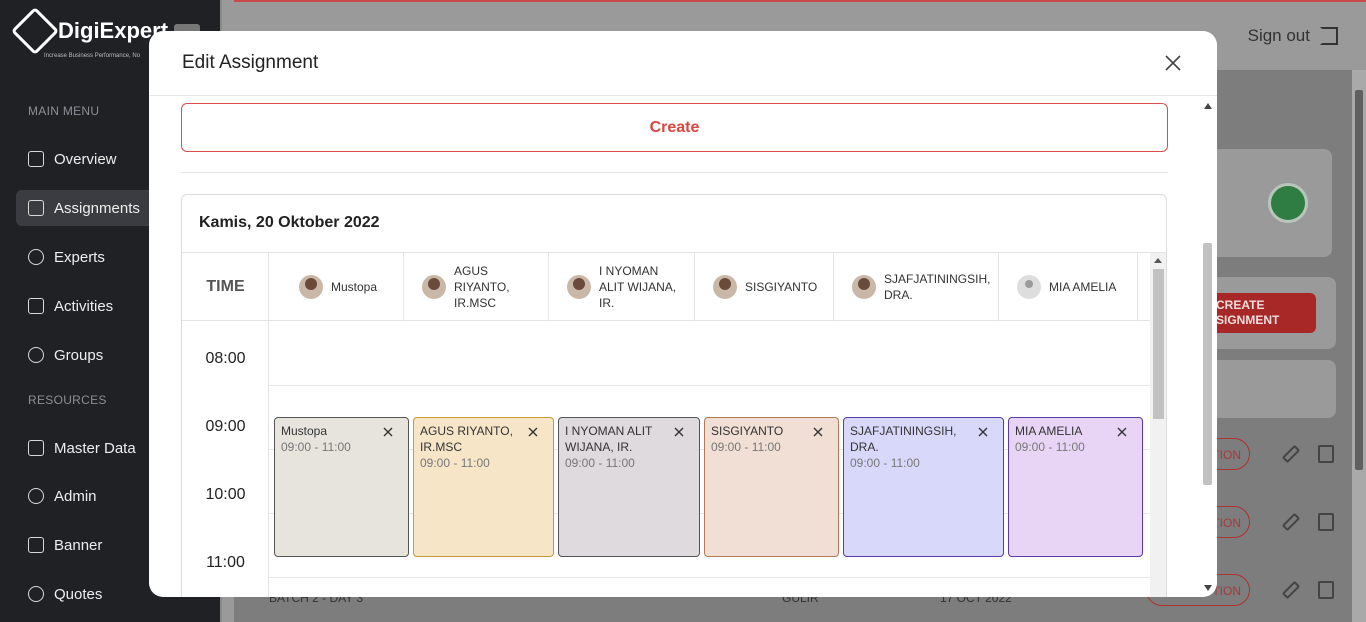  I want to click on folder-icon, so click(36, 448).